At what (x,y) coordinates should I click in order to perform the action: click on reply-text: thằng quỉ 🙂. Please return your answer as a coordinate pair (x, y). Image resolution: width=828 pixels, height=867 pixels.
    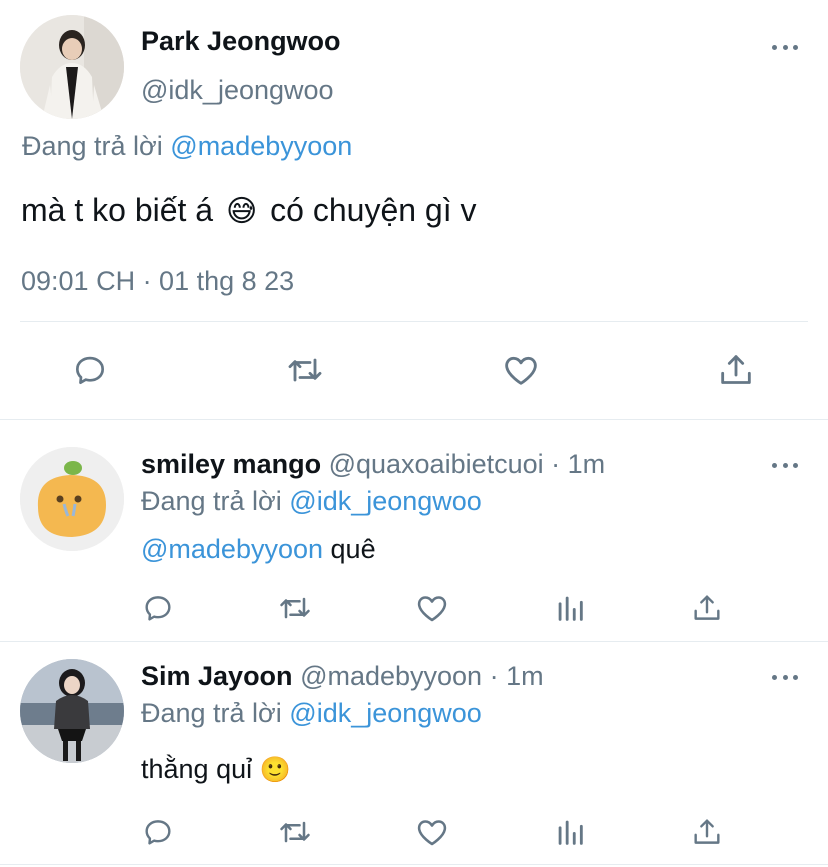
    Looking at the image, I should click on (216, 769).